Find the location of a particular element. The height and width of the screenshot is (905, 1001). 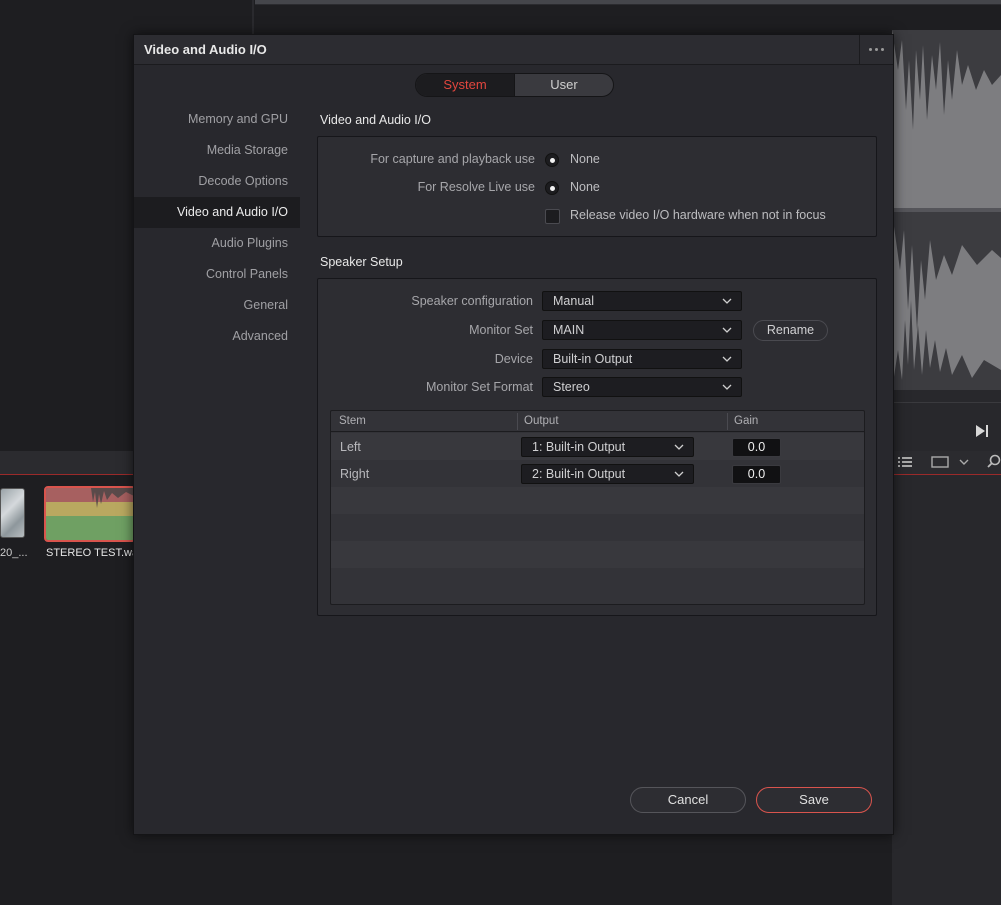

sidebar-item-media-storage: Media Storage is located at coordinates (217, 150).